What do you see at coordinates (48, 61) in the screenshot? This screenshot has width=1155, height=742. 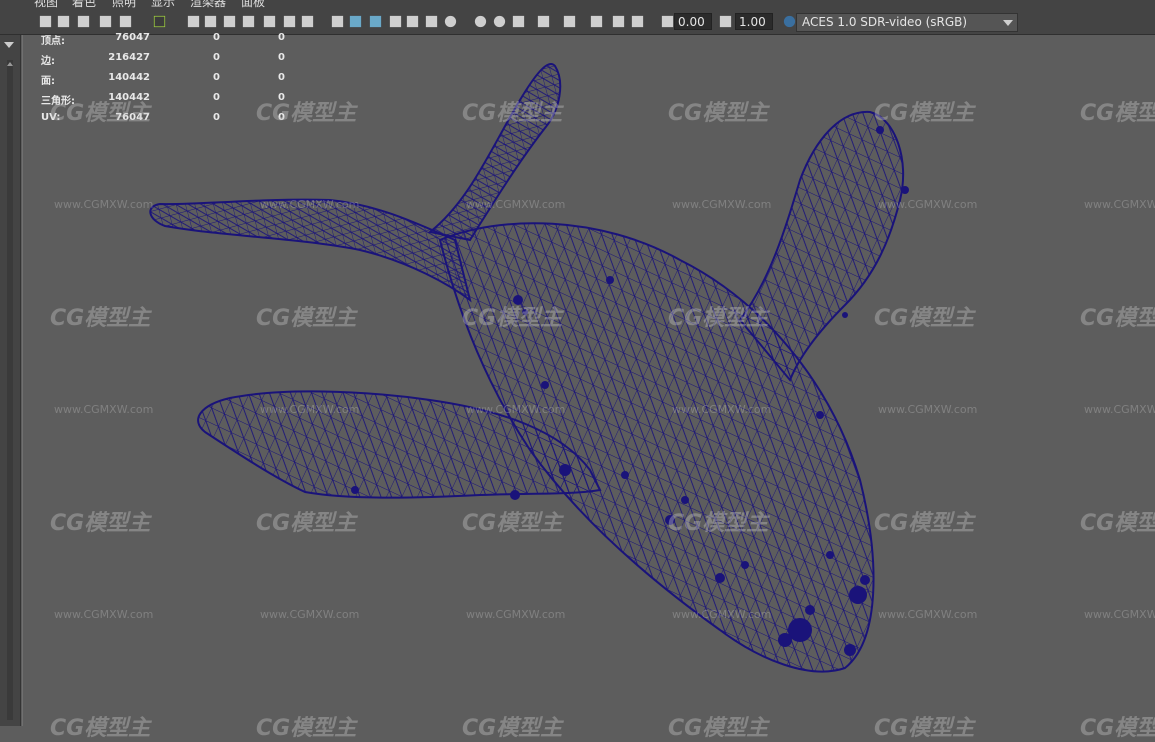 I see `hud-label: 边:` at bounding box center [48, 61].